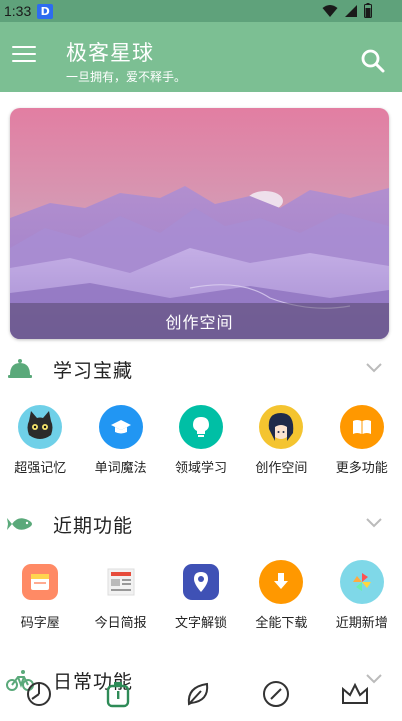 This screenshot has width=402, height=721. What do you see at coordinates (120, 468) in the screenshot?
I see `grid-label: 单词魔法` at bounding box center [120, 468].